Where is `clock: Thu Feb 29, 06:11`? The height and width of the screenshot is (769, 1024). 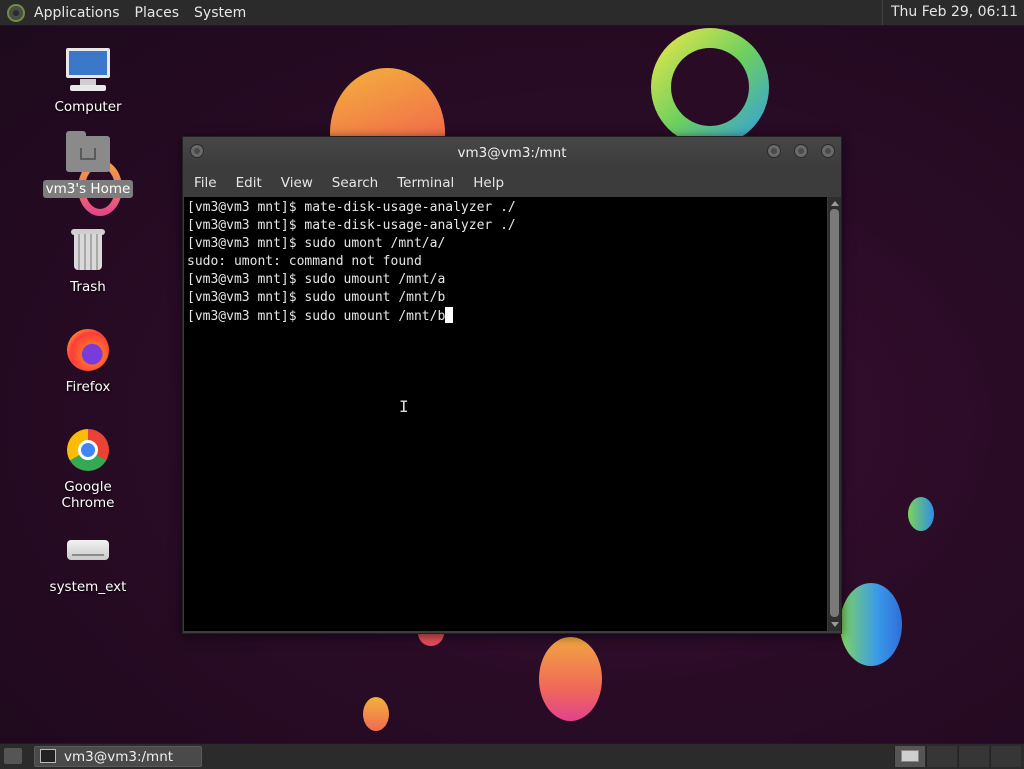
clock: Thu Feb 29, 06:11 is located at coordinates (952, 12).